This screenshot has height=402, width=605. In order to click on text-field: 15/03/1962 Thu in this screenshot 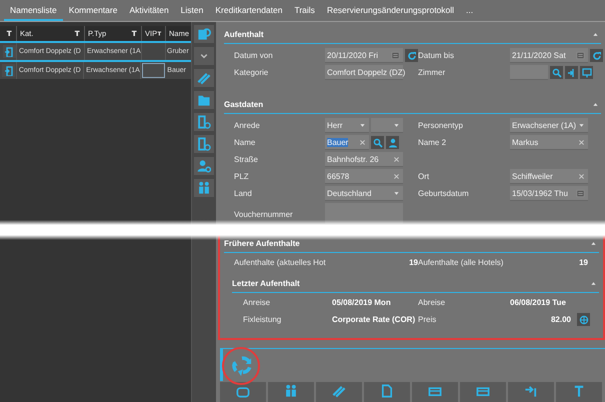, I will do `click(549, 193)`.